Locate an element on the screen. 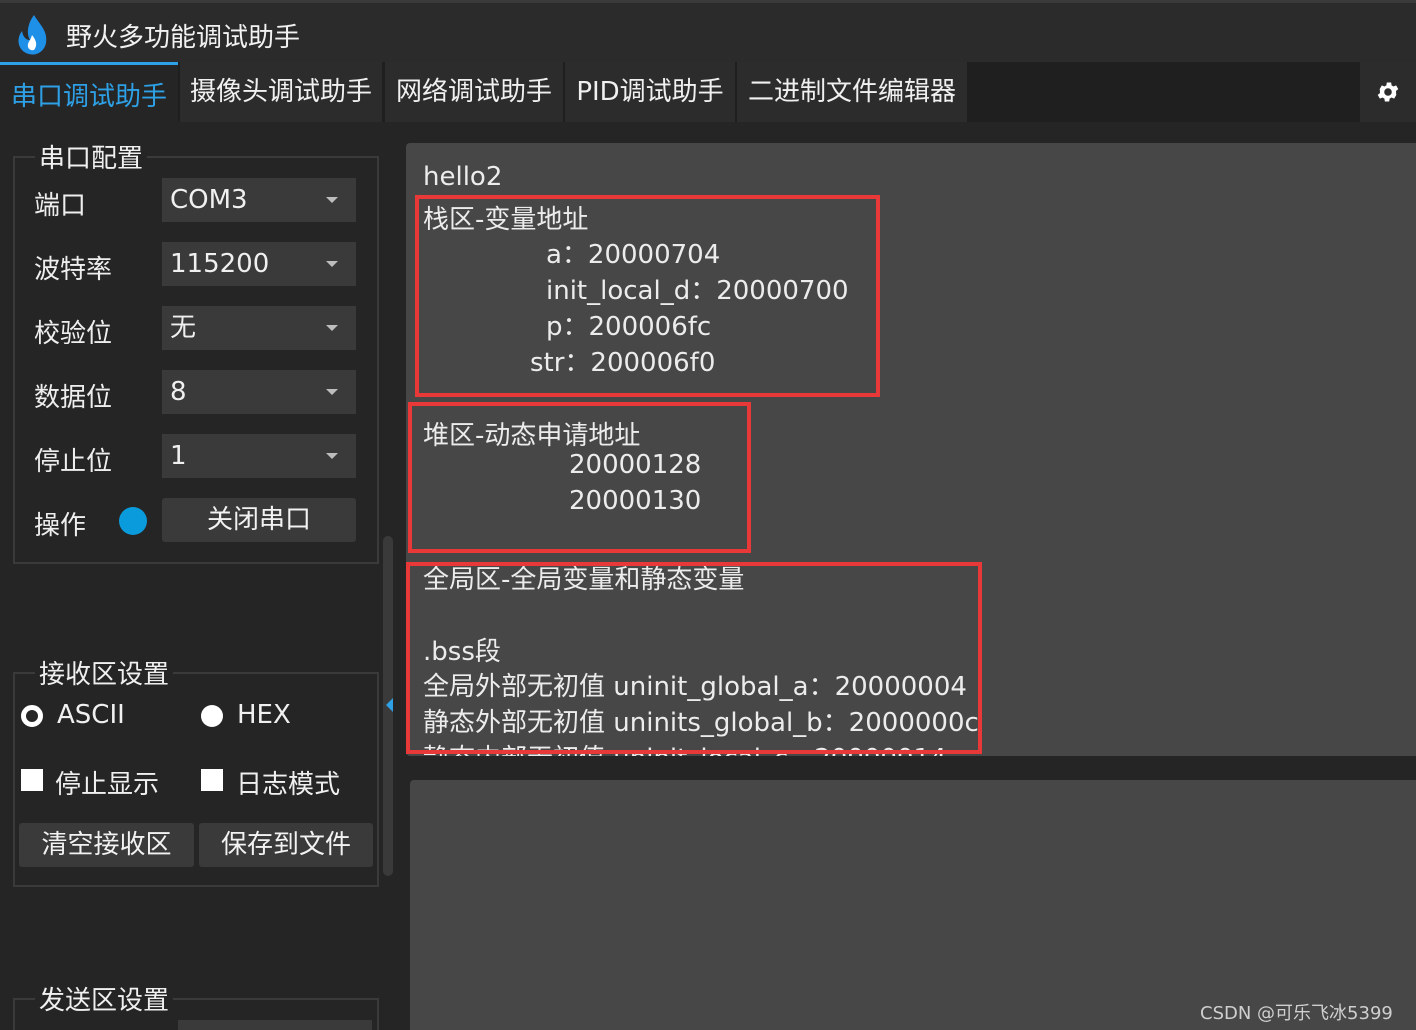 The image size is (1416, 1030). port-status-indicator is located at coordinates (133, 521).